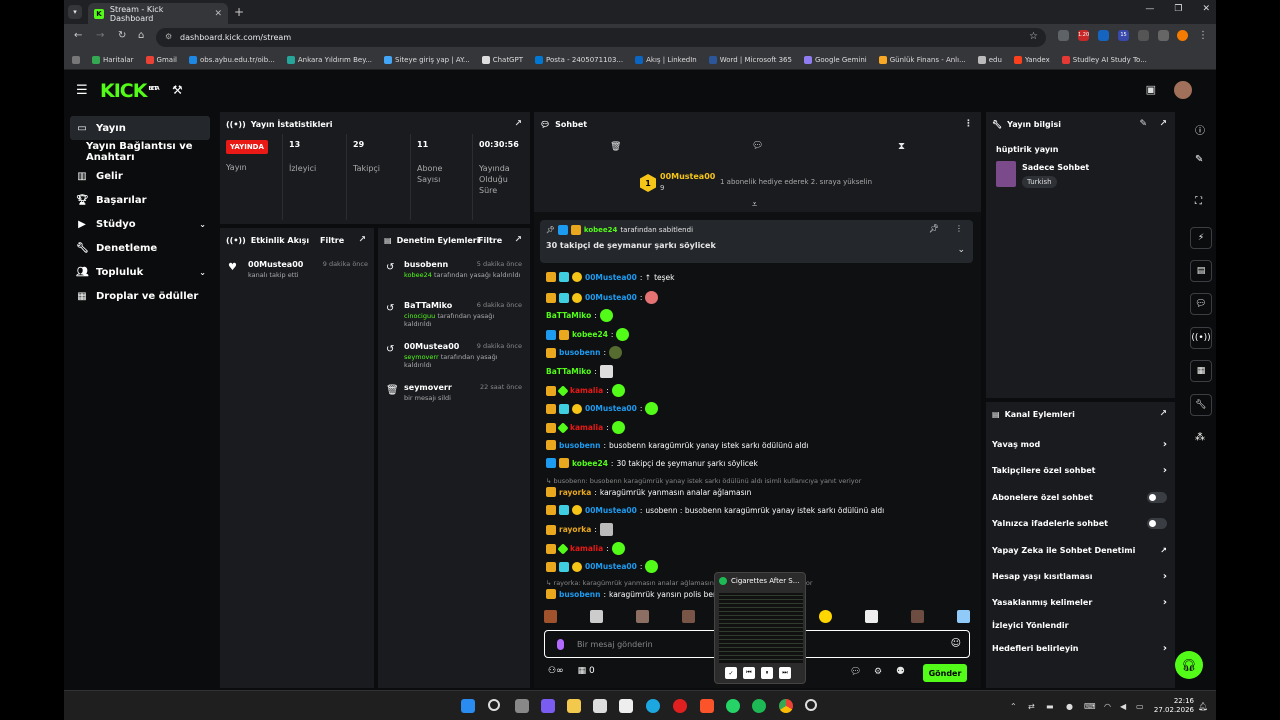 This screenshot has height=720, width=1280. I want to click on slow-mode-item: Yavaş mod ›, so click(1079, 444).